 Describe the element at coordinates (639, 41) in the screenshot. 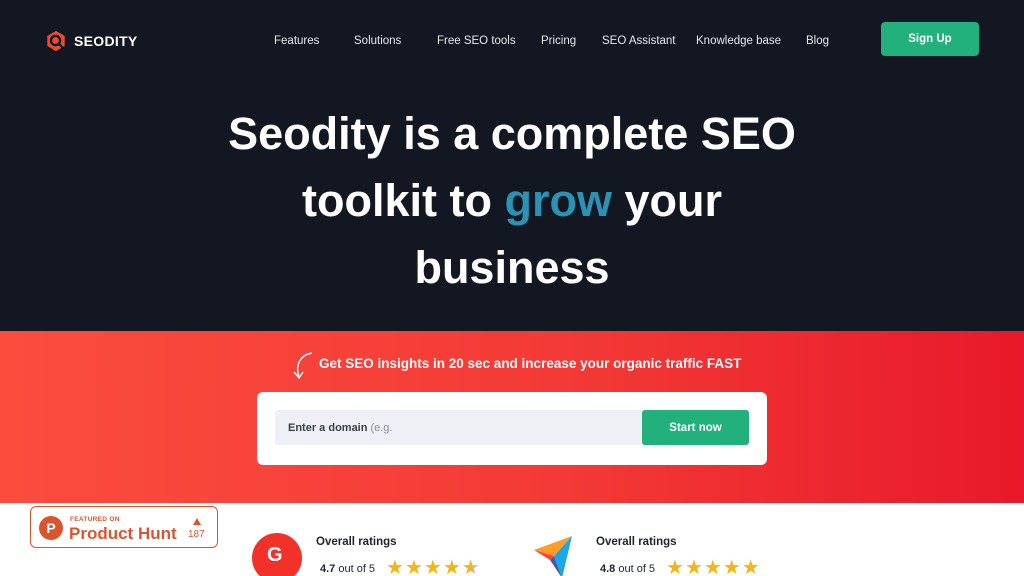

I see `nav-item-seo-assistant: SEO Assistant` at that location.